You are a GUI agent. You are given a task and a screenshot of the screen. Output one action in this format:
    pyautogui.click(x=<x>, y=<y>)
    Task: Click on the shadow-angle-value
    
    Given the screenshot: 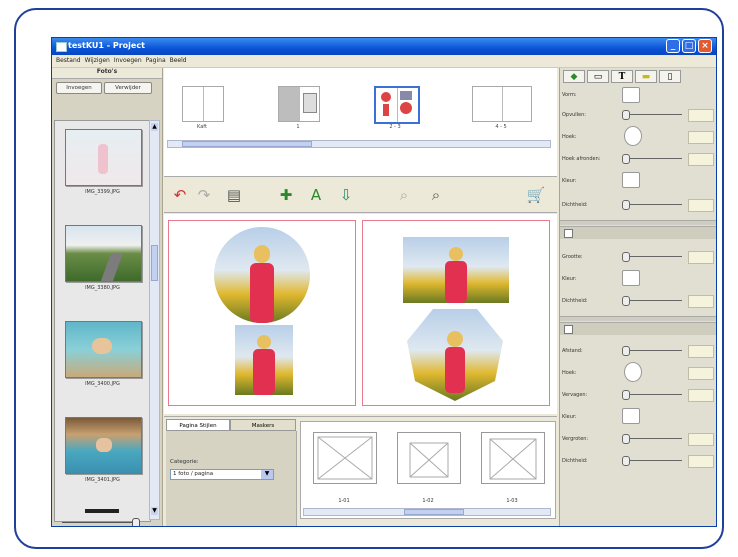 What is the action you would take?
    pyautogui.click(x=701, y=373)
    